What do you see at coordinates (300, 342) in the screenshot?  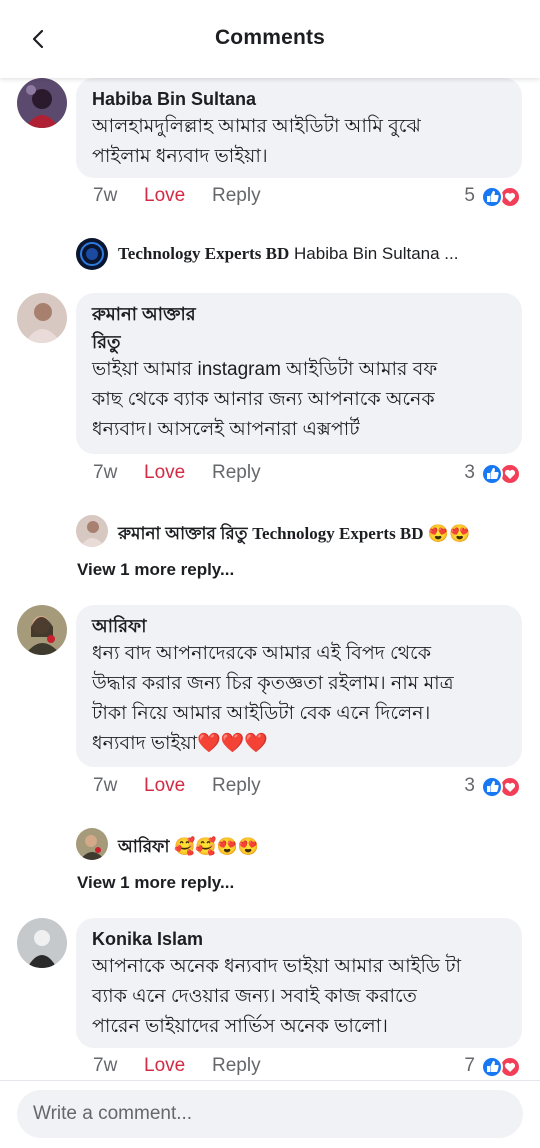 I see `comment-author-line2: রিতু` at bounding box center [300, 342].